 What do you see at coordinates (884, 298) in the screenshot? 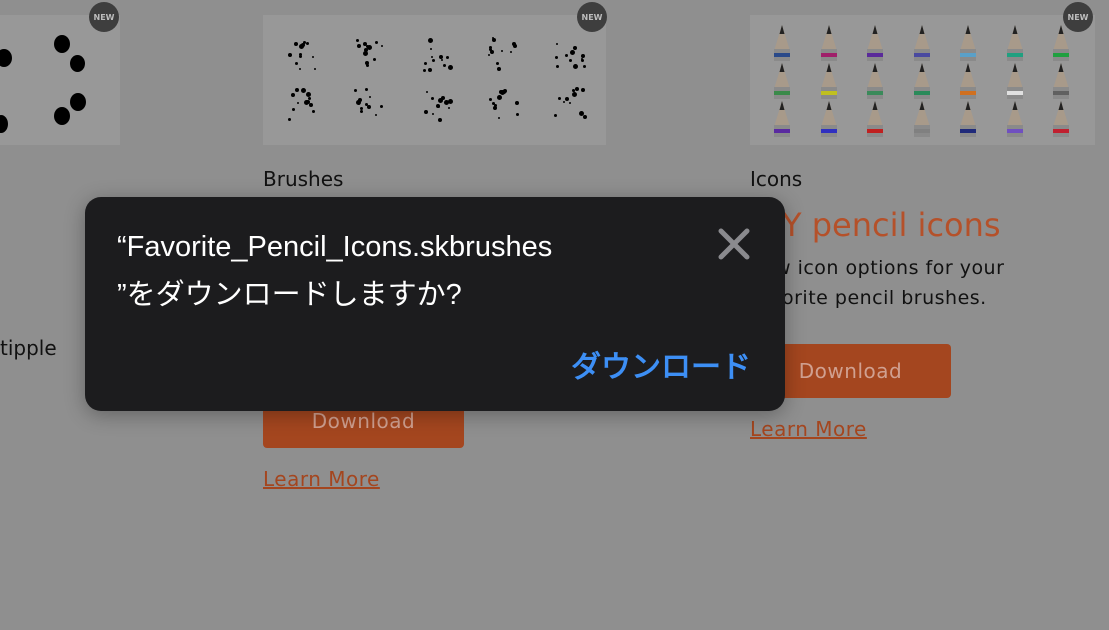
I see `icons-description-line2: orite pencil brushes.` at bounding box center [884, 298].